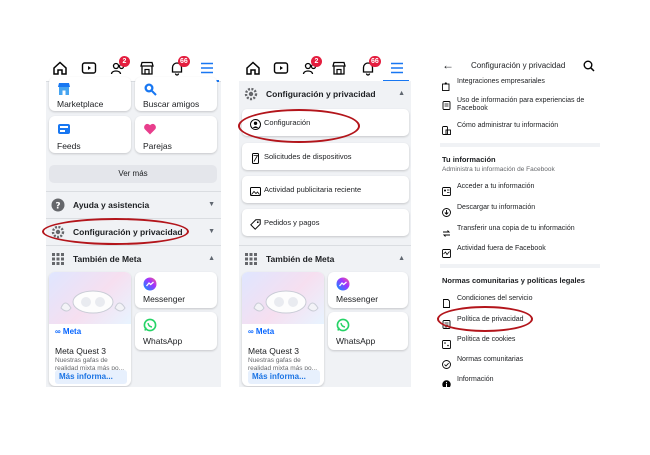 The width and height of the screenshot is (650, 455). What do you see at coordinates (446, 381) in the screenshot?
I see `info-icon` at bounding box center [446, 381].